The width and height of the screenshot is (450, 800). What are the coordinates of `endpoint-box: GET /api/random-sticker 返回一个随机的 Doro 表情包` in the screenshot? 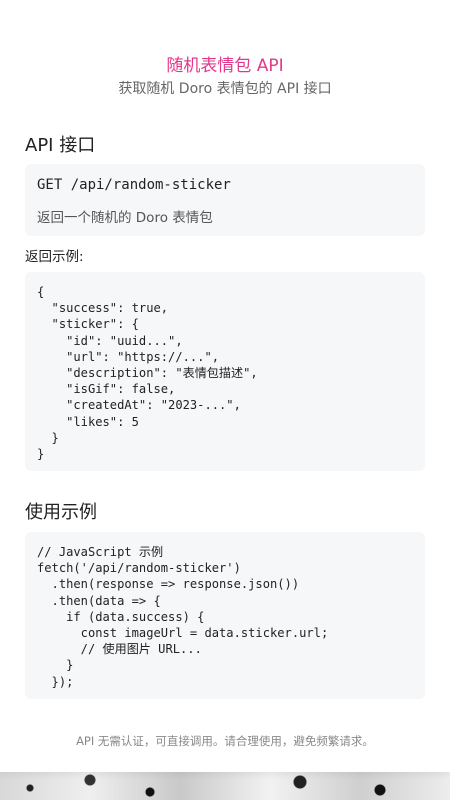 It's located at (225, 200).